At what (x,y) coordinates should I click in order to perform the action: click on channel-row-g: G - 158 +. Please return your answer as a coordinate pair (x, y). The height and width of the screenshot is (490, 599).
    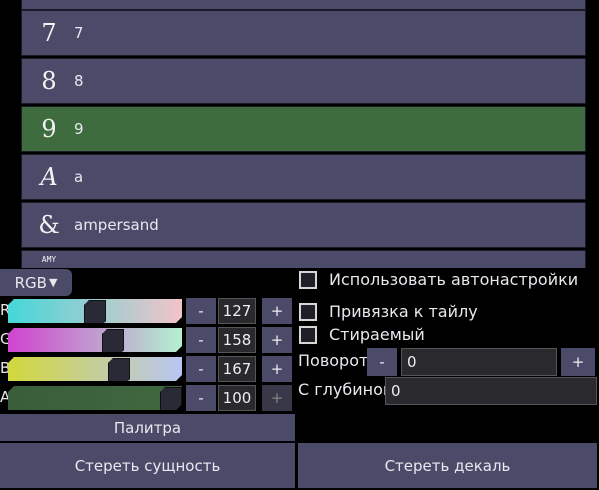
    Looking at the image, I should click on (149, 340).